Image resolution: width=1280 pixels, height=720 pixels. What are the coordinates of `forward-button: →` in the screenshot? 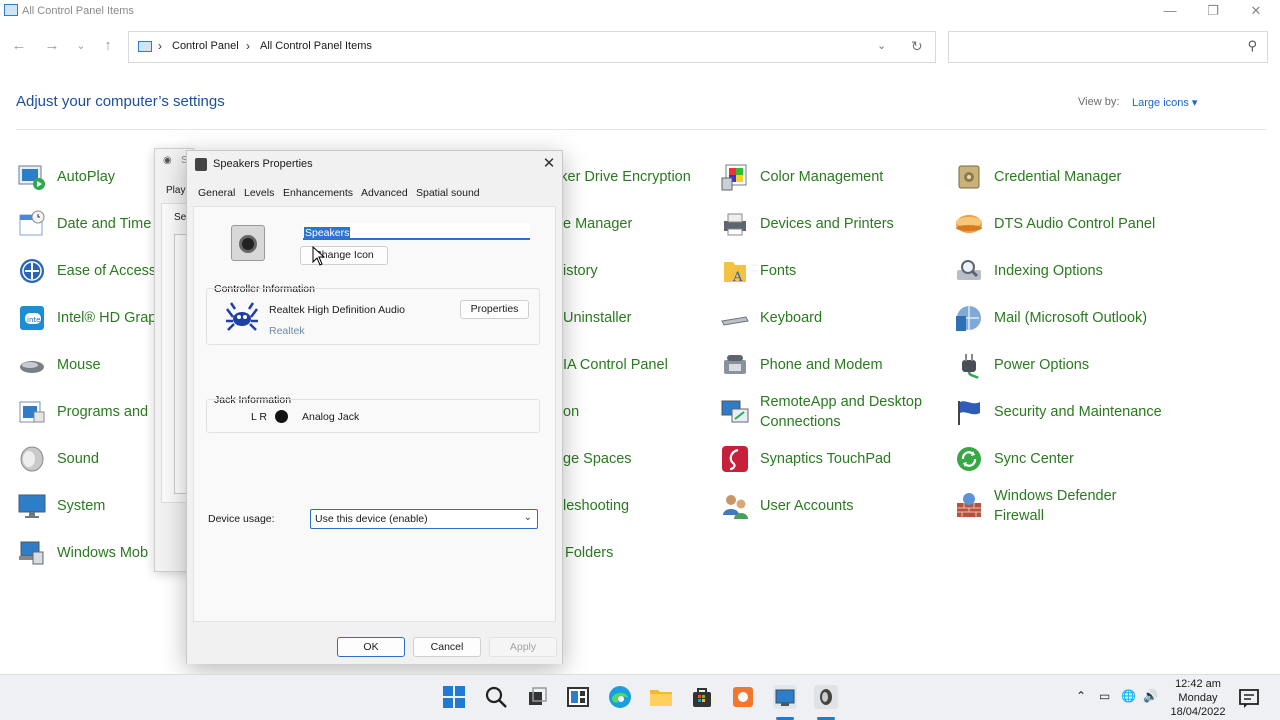 It's located at (52, 47).